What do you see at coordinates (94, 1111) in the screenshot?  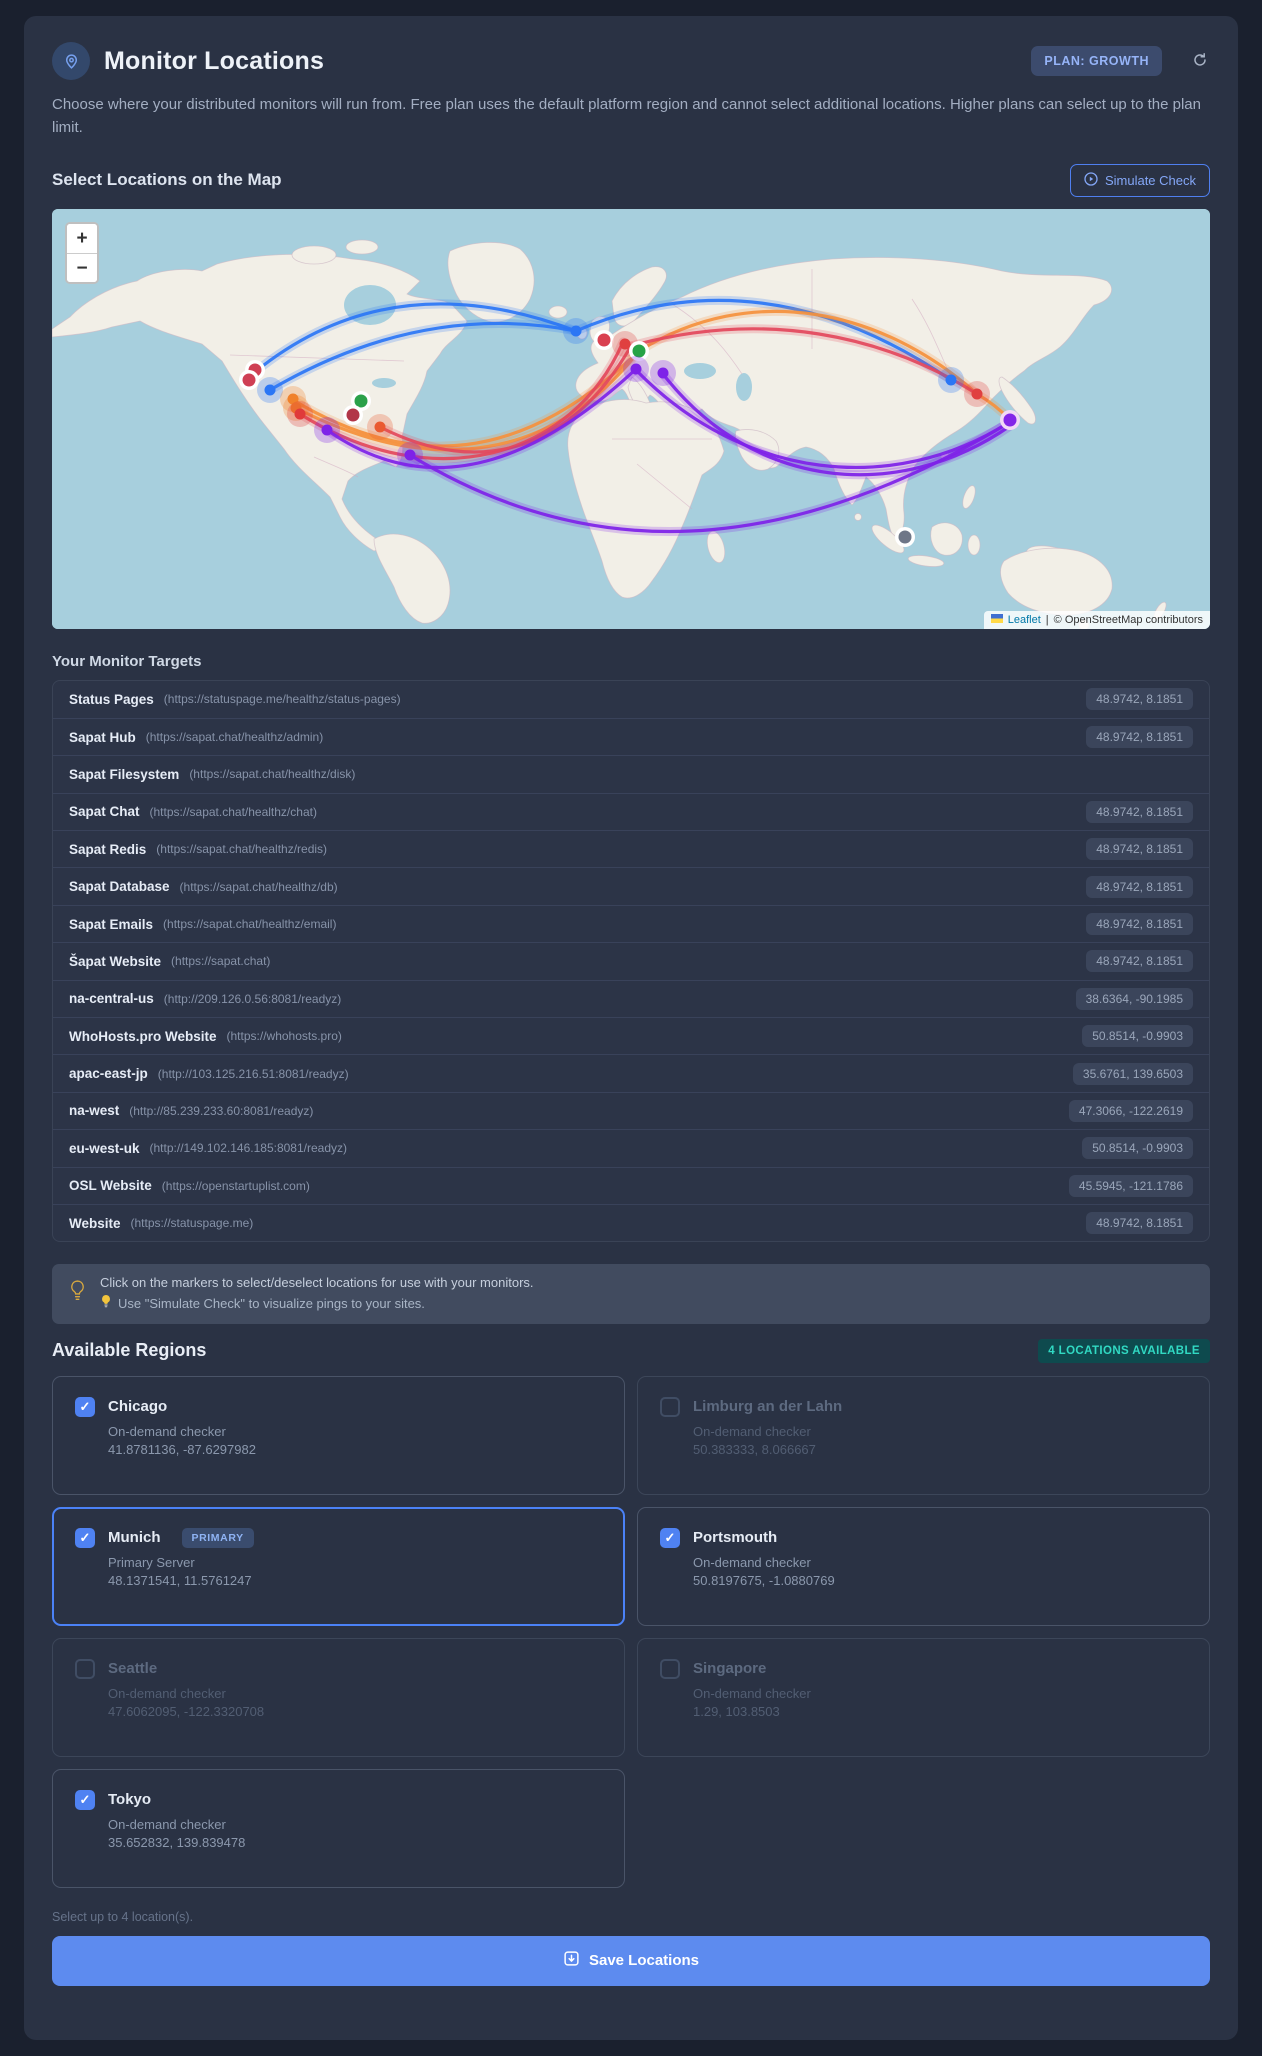 I see `target-name: na-west` at bounding box center [94, 1111].